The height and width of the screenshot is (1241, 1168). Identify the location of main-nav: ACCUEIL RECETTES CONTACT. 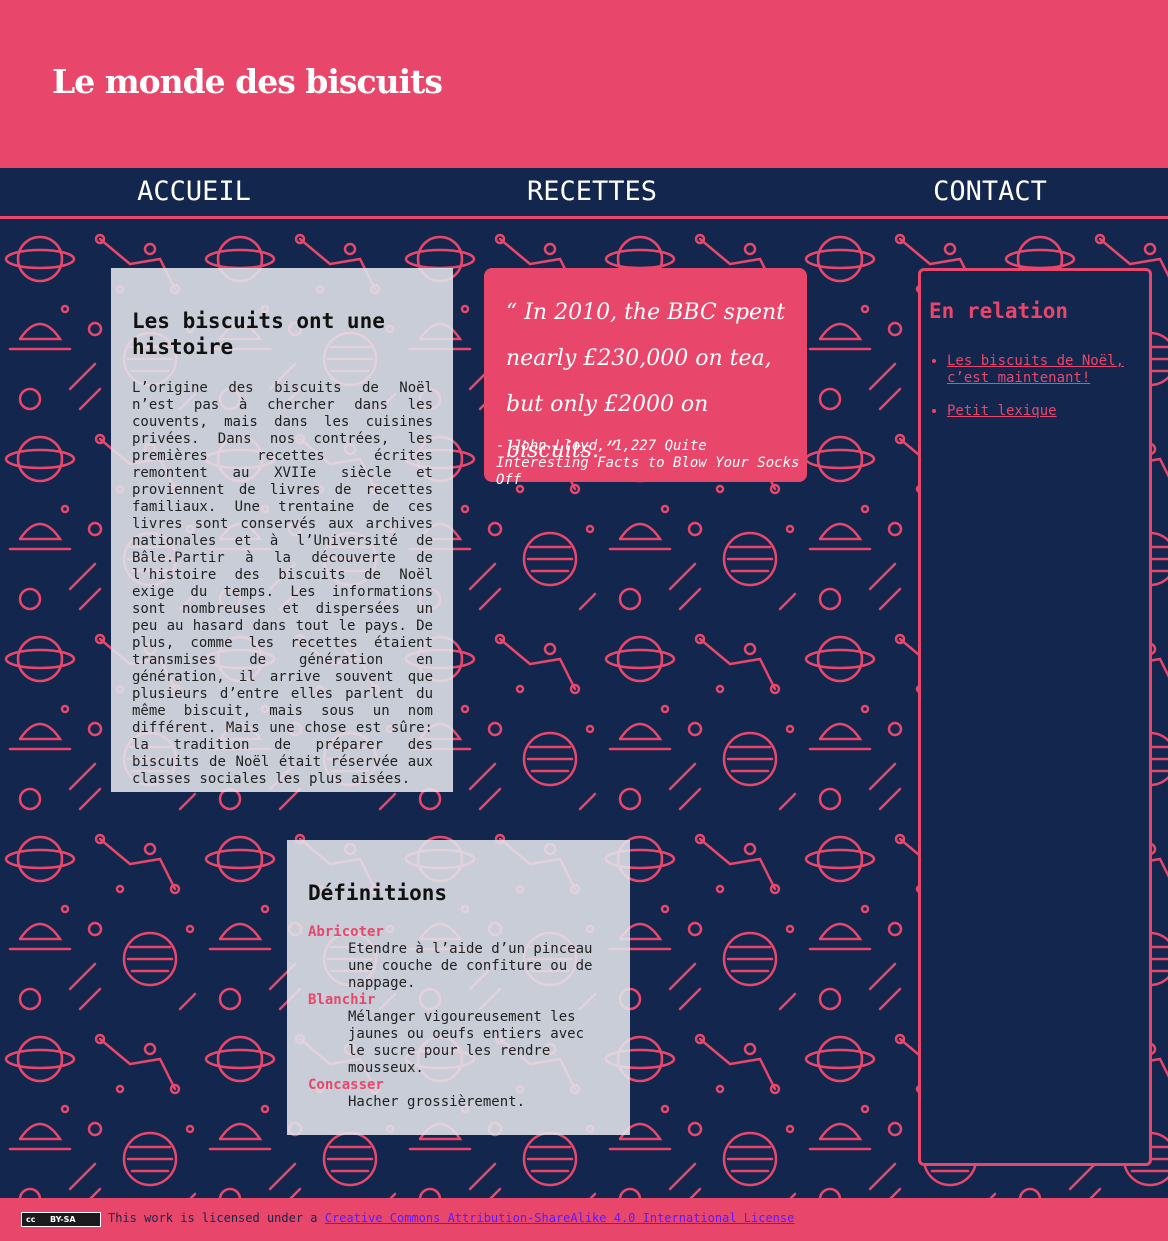
(584, 193).